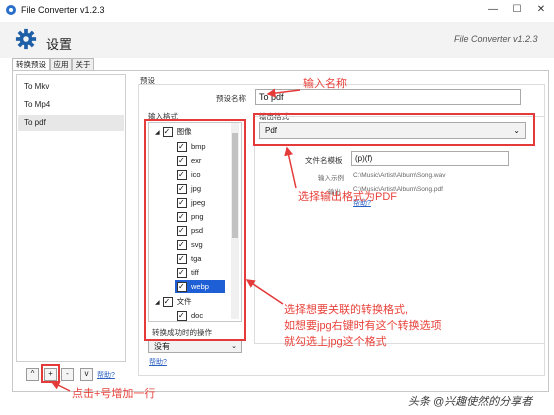 This screenshot has height=415, width=554. Describe the element at coordinates (26, 39) in the screenshot. I see `gear-icon` at that location.